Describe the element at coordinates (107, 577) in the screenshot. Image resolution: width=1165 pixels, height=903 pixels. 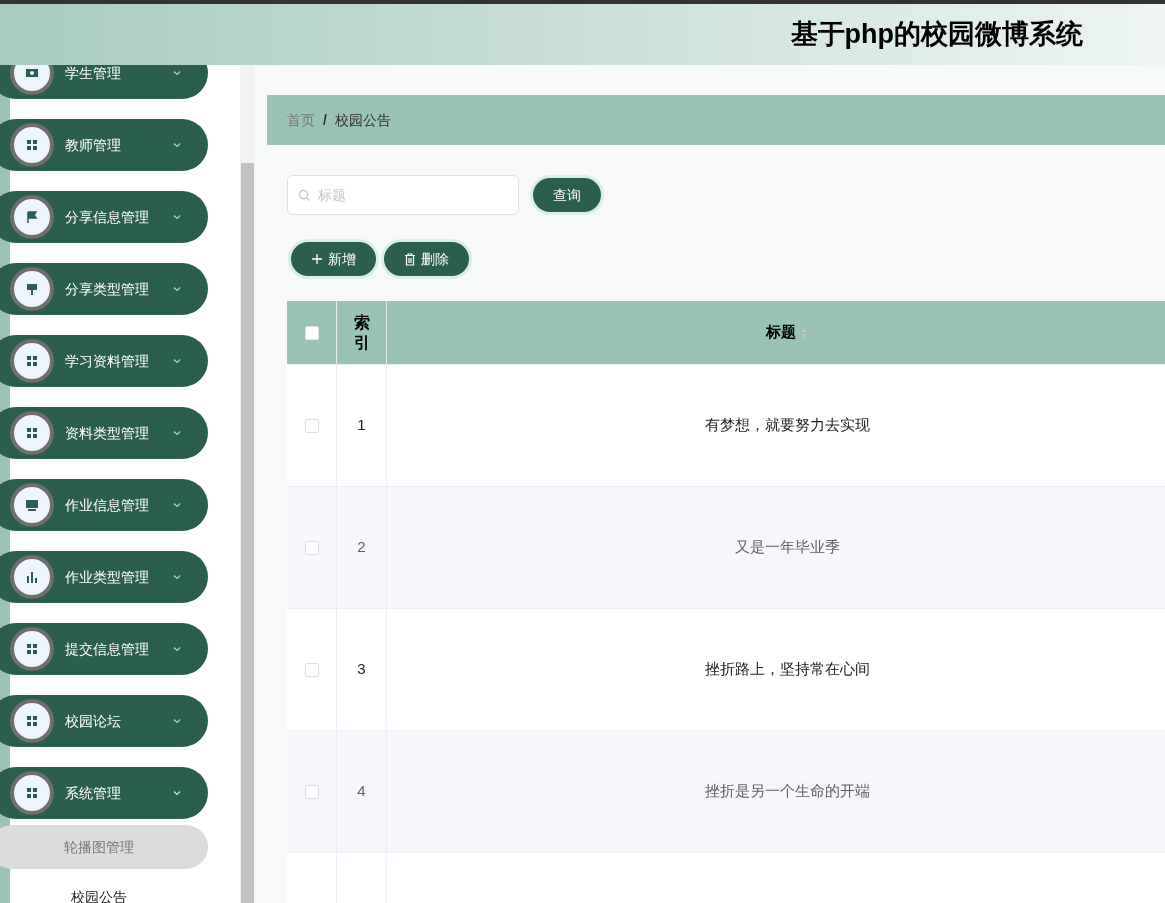
I see `menu-label: 作业类型管理` at that location.